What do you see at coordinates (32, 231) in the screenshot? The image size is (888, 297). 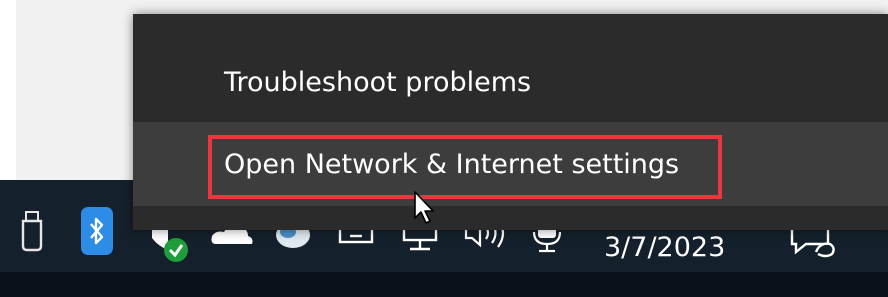 I see `usb-icon` at bounding box center [32, 231].